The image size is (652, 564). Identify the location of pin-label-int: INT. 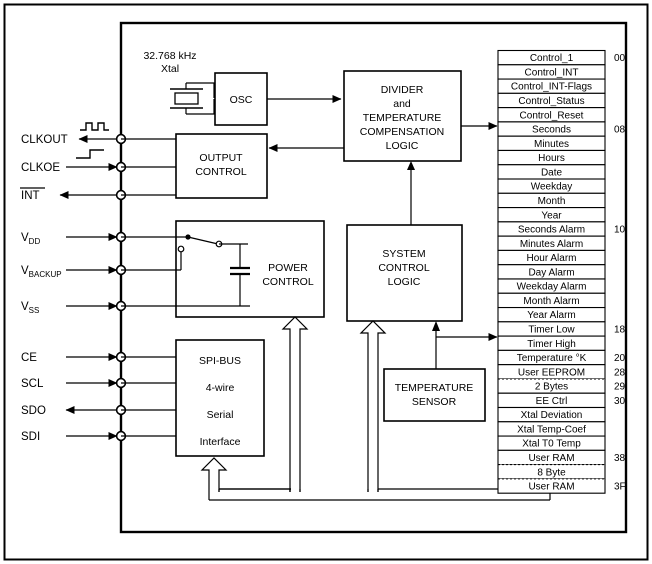
(30, 196).